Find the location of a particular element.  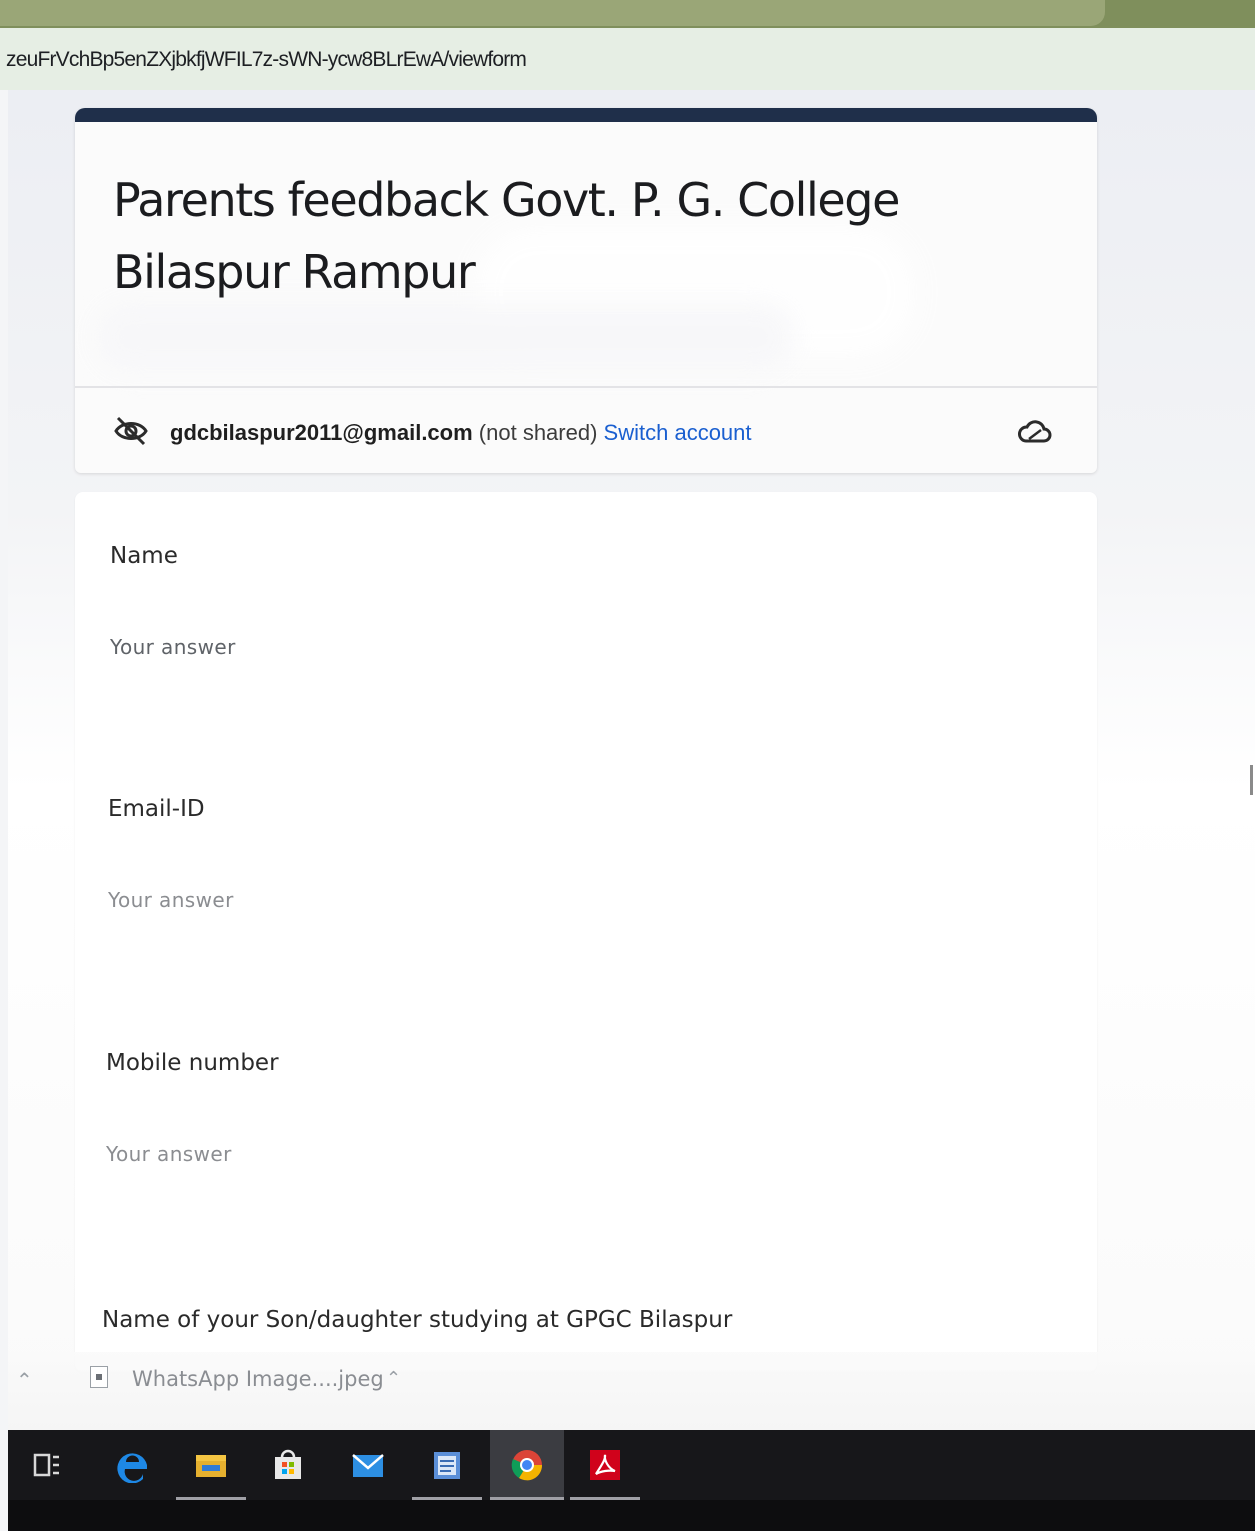

taskbar-task-view is located at coordinates (47, 1465).